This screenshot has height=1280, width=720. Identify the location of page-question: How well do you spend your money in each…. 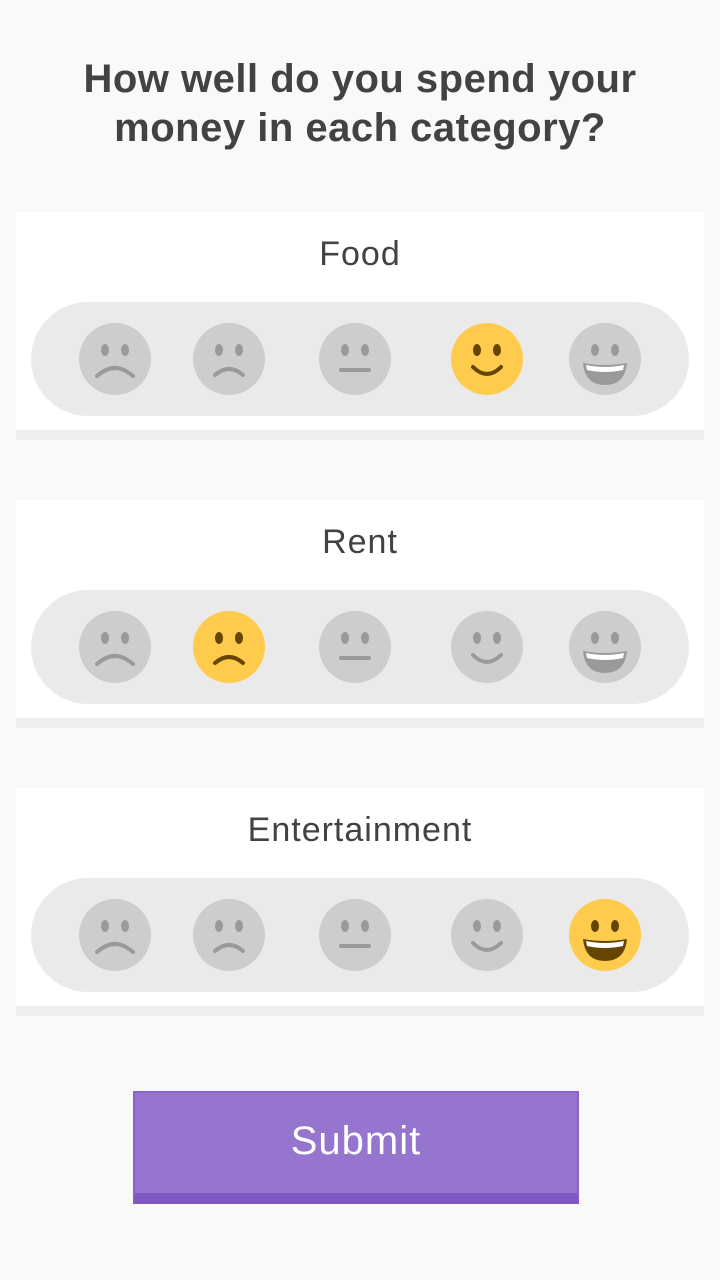
(360, 103).